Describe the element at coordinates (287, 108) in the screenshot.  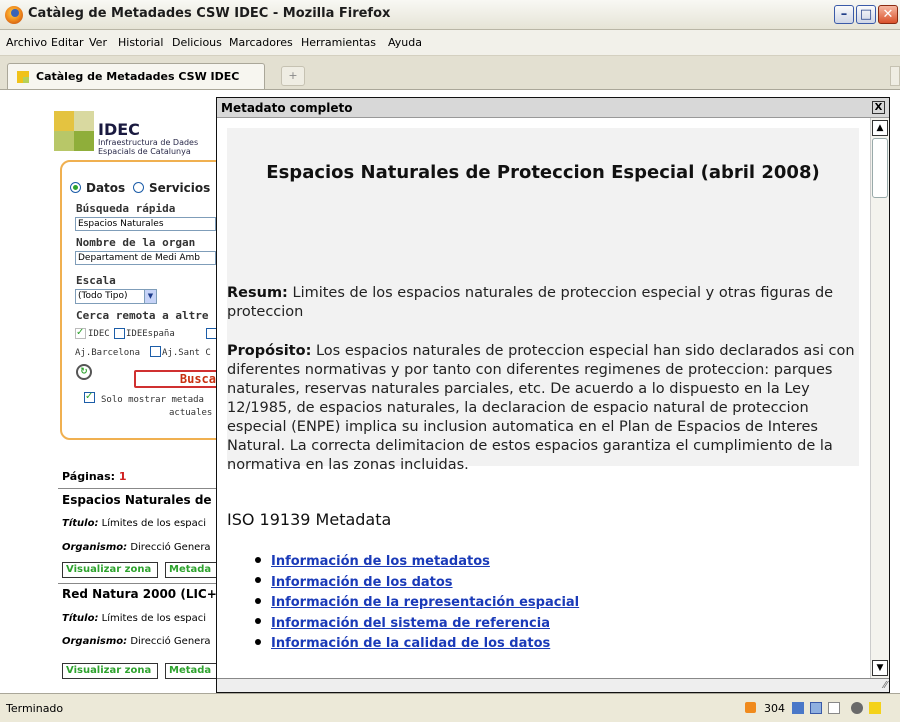
I see `popup-title: Metadato completo` at that location.